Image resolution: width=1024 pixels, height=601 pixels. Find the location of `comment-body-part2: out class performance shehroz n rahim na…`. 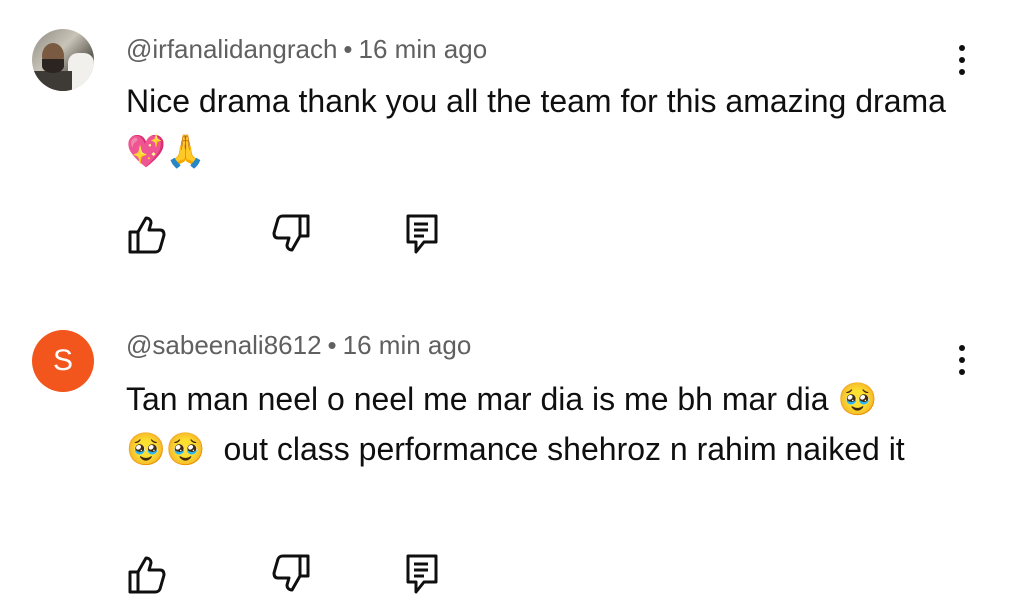

comment-body-part2: out class performance shehroz n rahim na… is located at coordinates (564, 449).